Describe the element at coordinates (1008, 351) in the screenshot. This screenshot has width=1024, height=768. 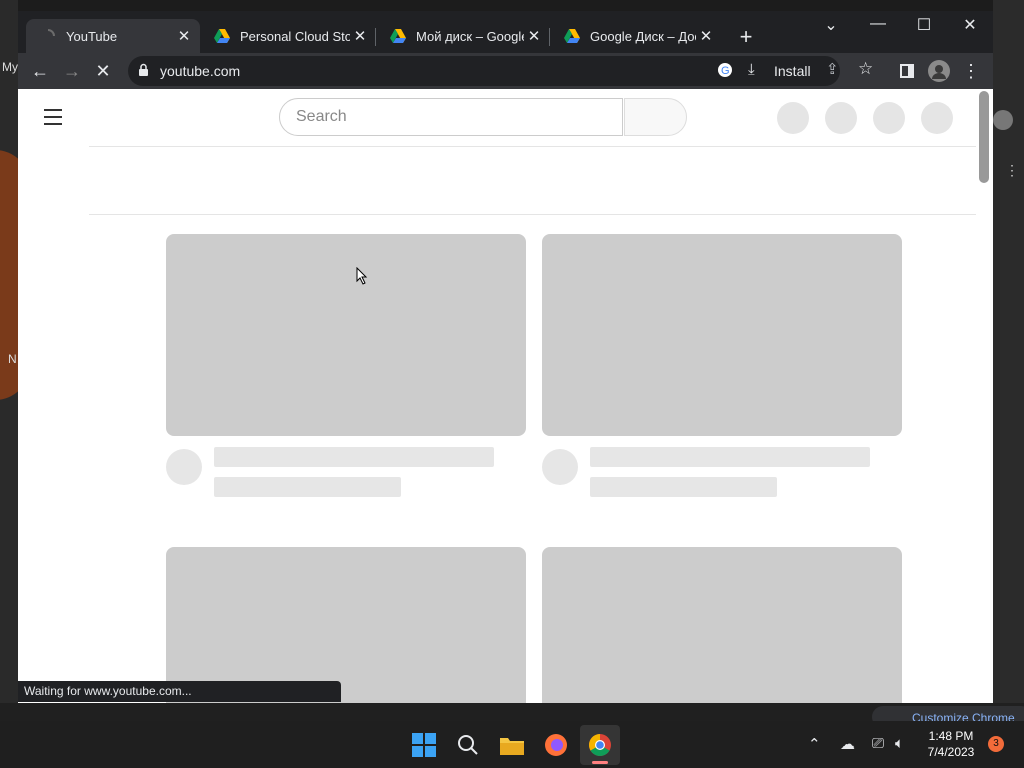
I see `background-window-strip: ⋮⋮` at that location.